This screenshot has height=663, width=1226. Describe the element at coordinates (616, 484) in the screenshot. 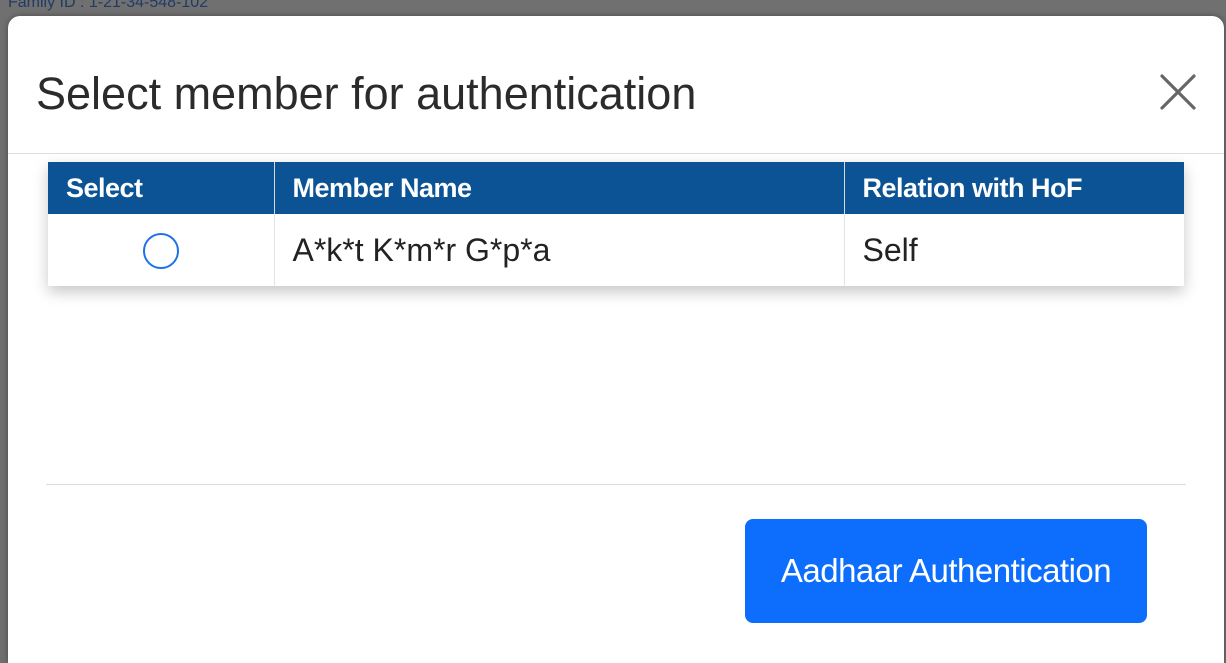

I see `footer-divider` at that location.